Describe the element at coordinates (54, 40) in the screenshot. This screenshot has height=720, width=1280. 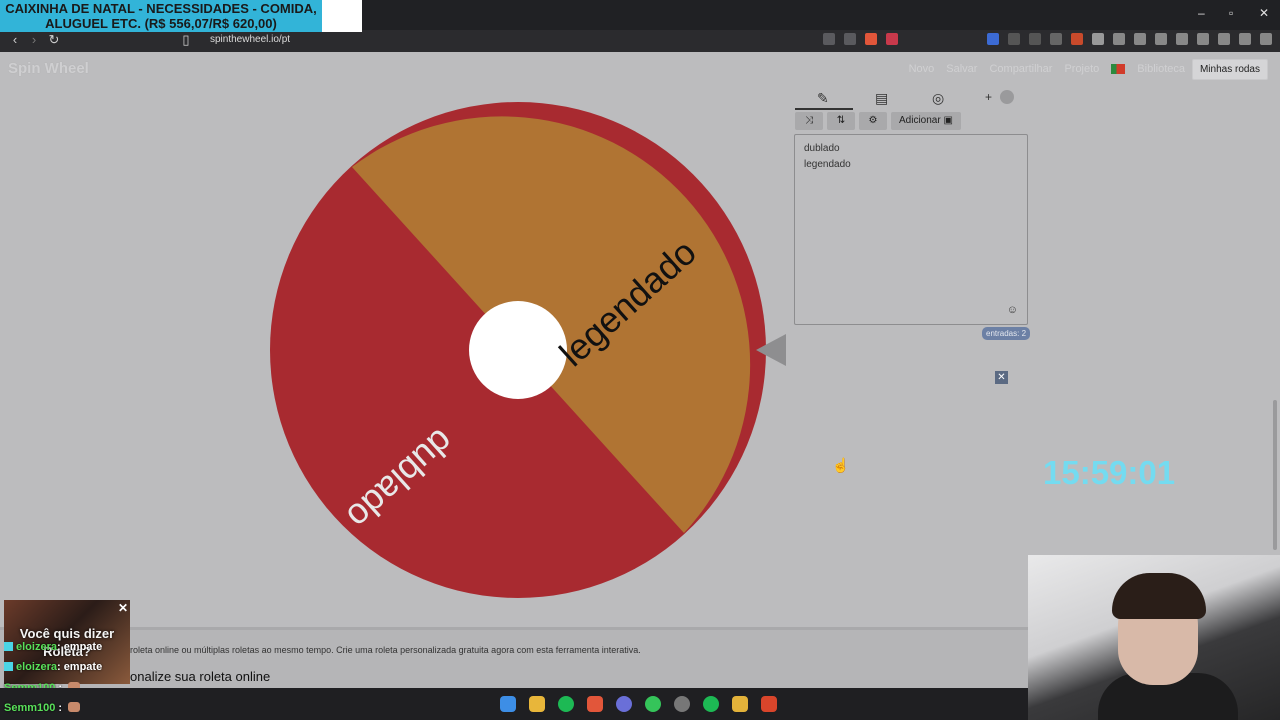
I see `reload-icon: ↻` at that location.